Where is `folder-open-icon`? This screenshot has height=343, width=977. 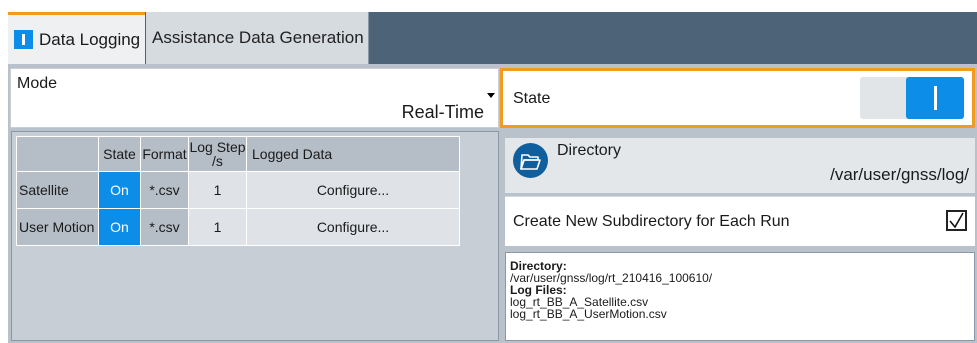
folder-open-icon is located at coordinates (530, 160).